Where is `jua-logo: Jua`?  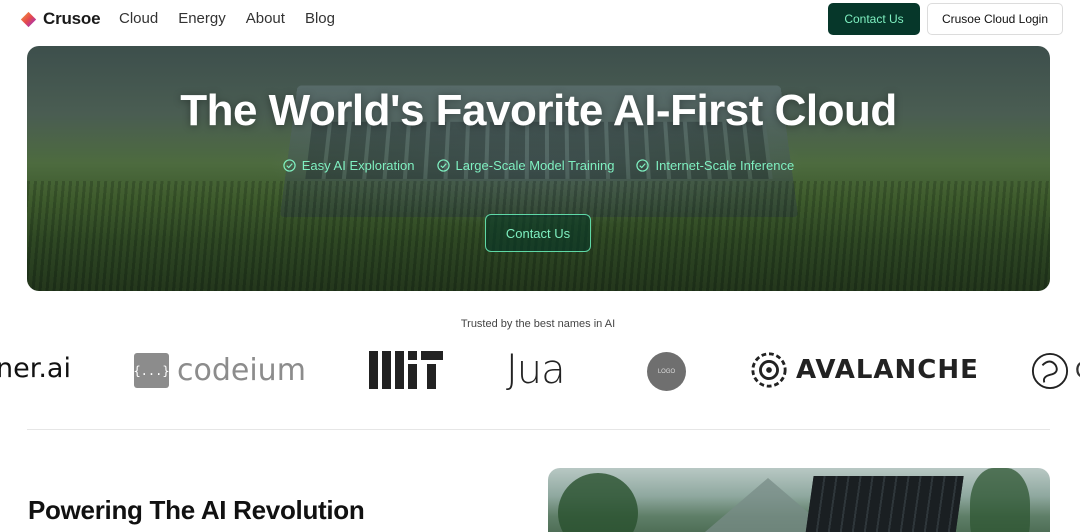
jua-logo: Jua is located at coordinates (536, 370).